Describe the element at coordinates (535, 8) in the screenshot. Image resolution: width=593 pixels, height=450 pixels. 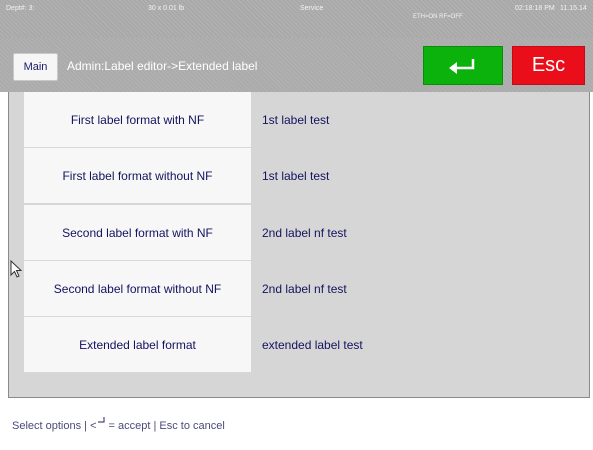
I see `clock-time: 02:18:18 PM` at that location.